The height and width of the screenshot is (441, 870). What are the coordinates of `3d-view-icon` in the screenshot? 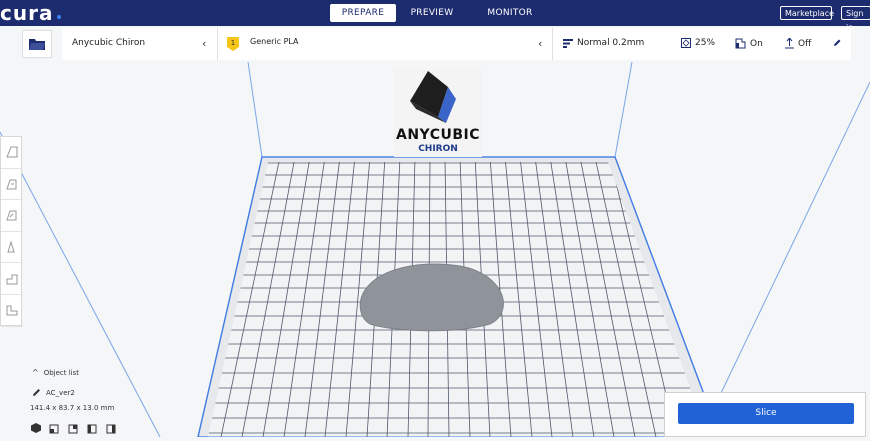 It's located at (36, 428).